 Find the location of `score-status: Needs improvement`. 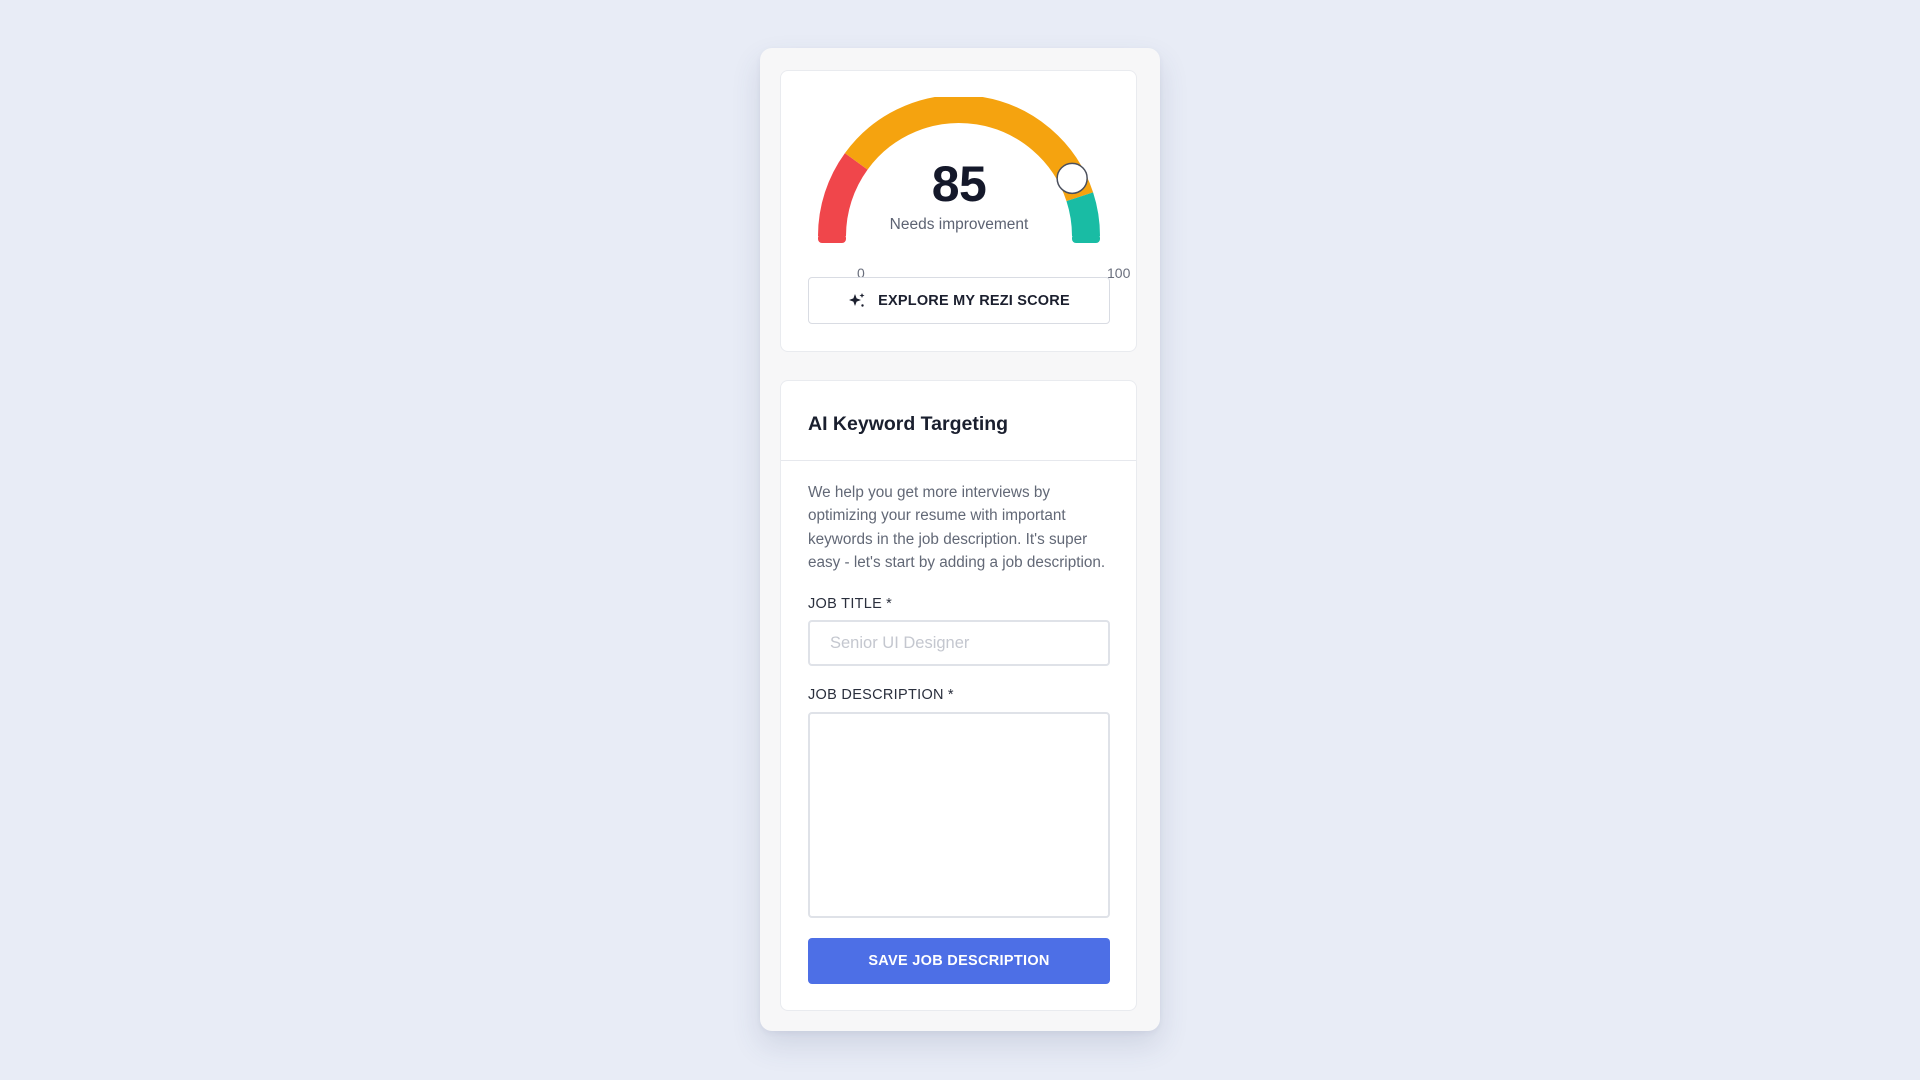

score-status: Needs improvement is located at coordinates (959, 224).